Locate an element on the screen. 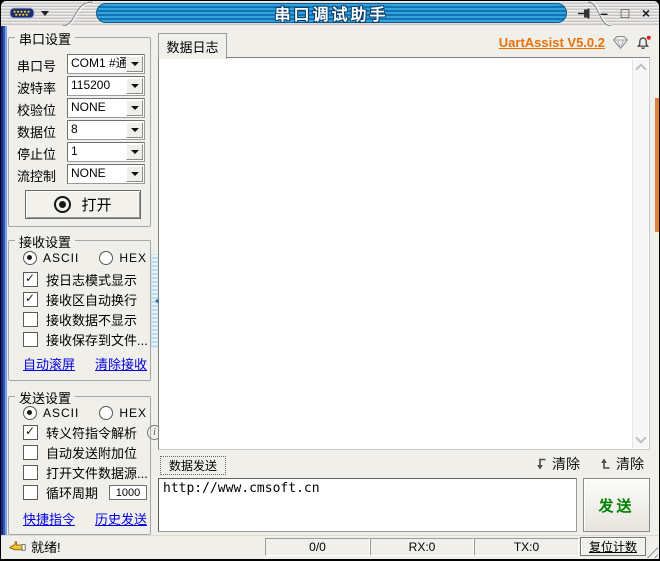 The height and width of the screenshot is (561, 660). checkbox-auto-append: 自动发送附加位 is located at coordinates (80, 453).